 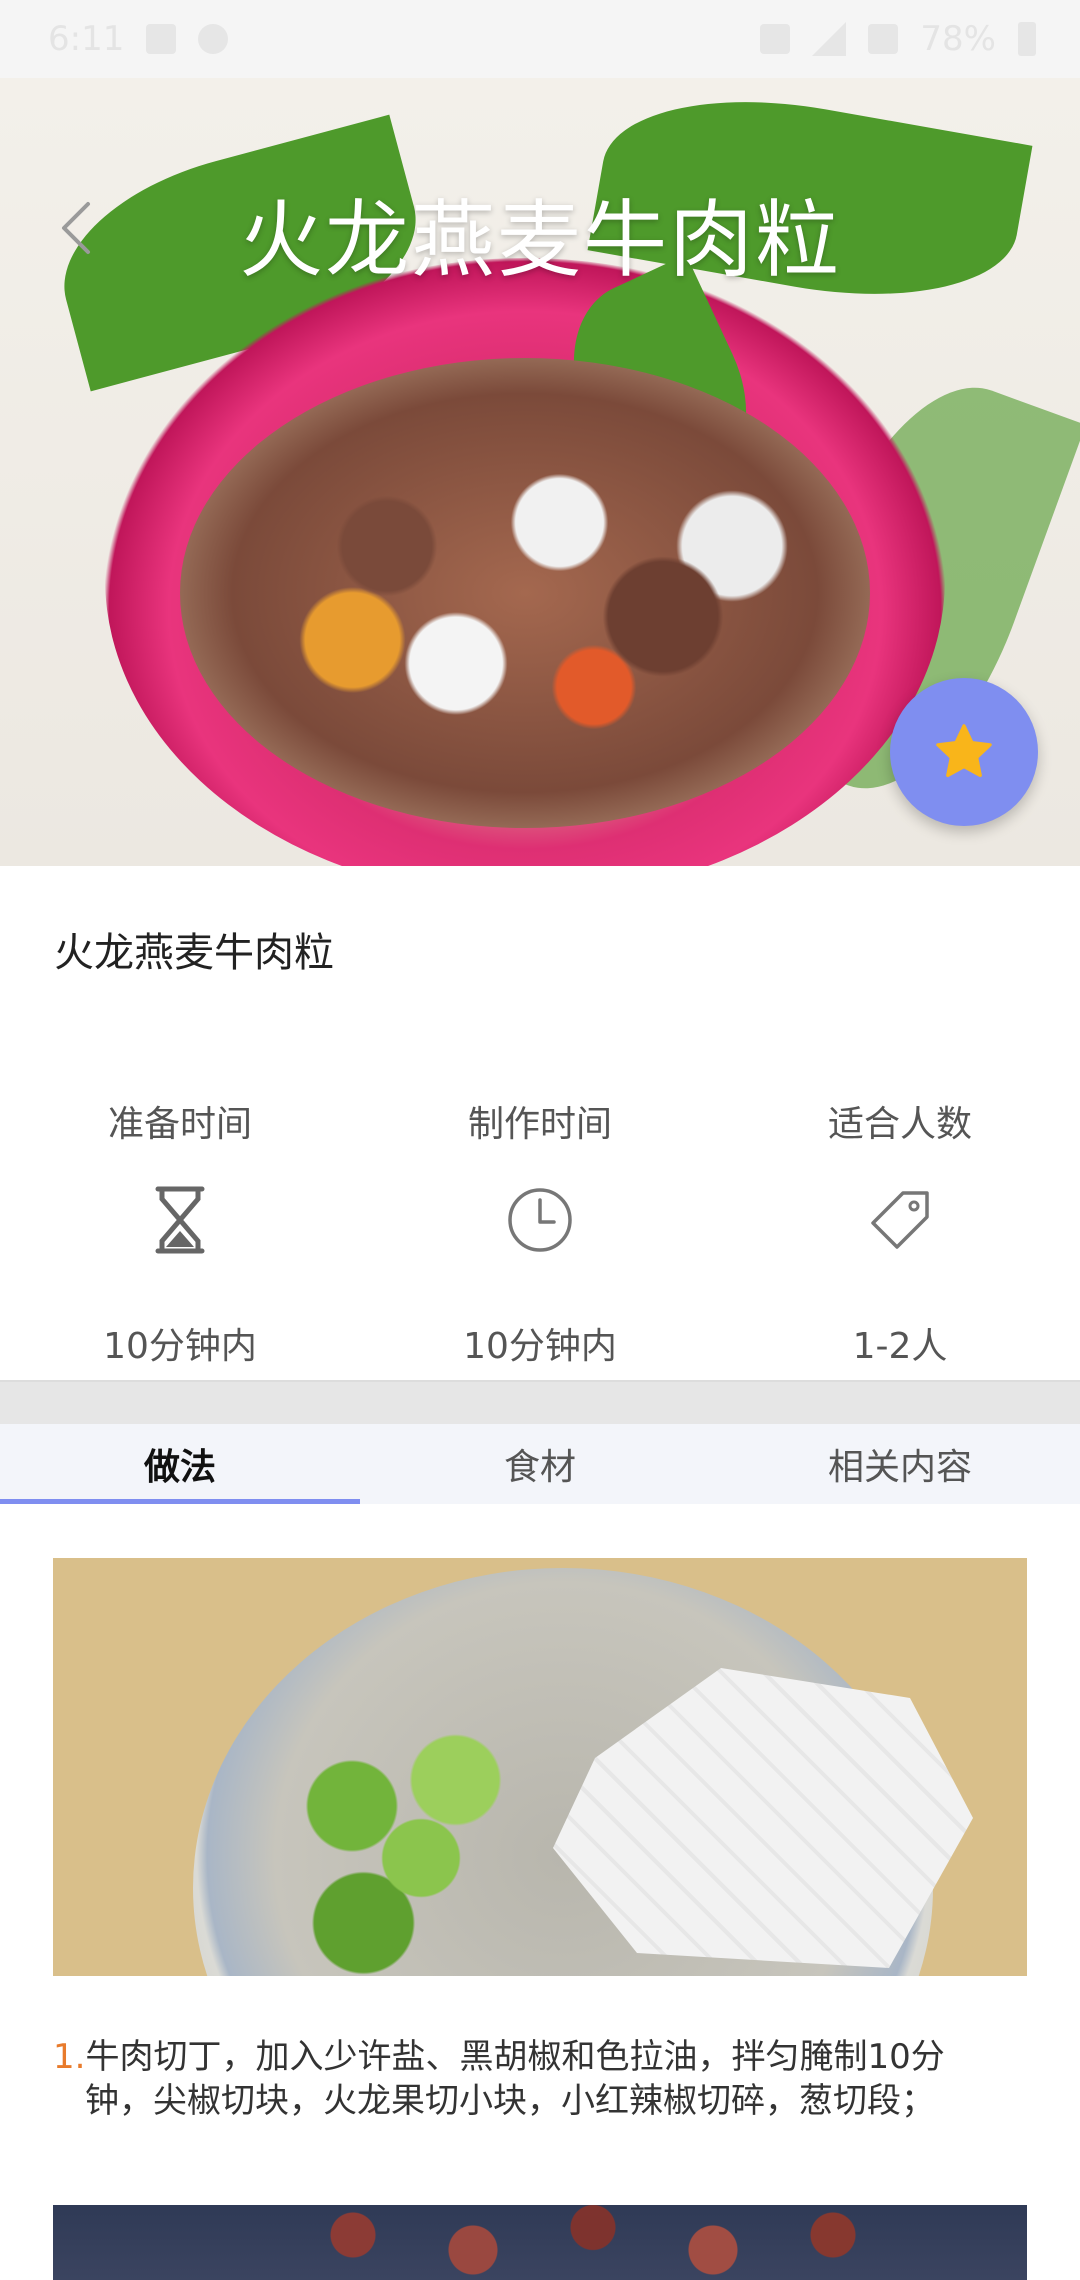 What do you see at coordinates (80, 228) in the screenshot?
I see `back-arrow-icon` at bounding box center [80, 228].